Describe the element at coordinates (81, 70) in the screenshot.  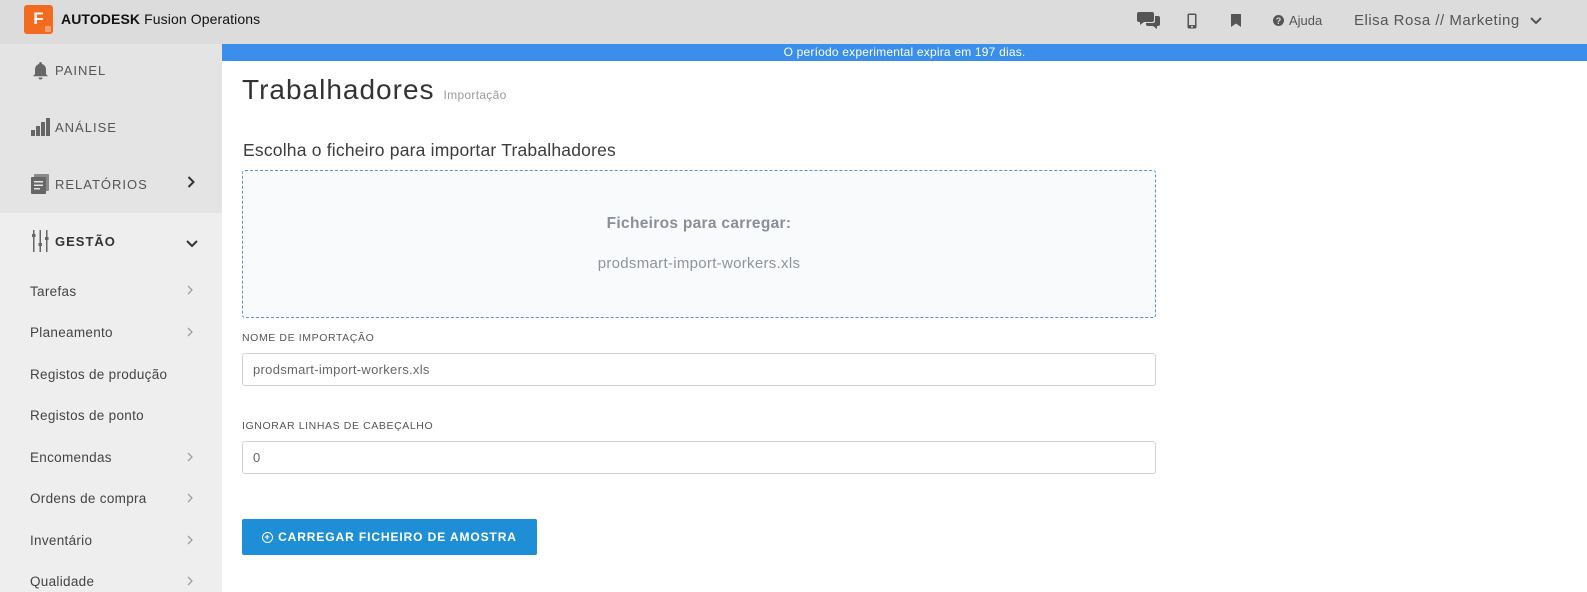
I see `sidebar-item-label: PAINEL` at that location.